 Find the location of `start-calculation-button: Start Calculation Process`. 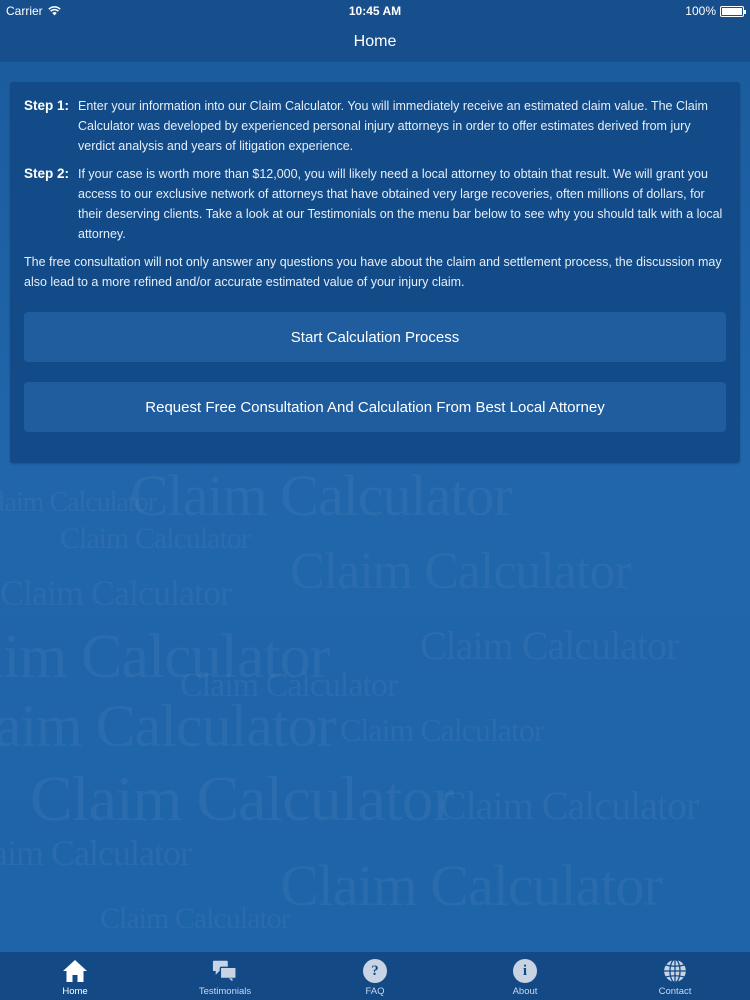

start-calculation-button: Start Calculation Process is located at coordinates (375, 337).